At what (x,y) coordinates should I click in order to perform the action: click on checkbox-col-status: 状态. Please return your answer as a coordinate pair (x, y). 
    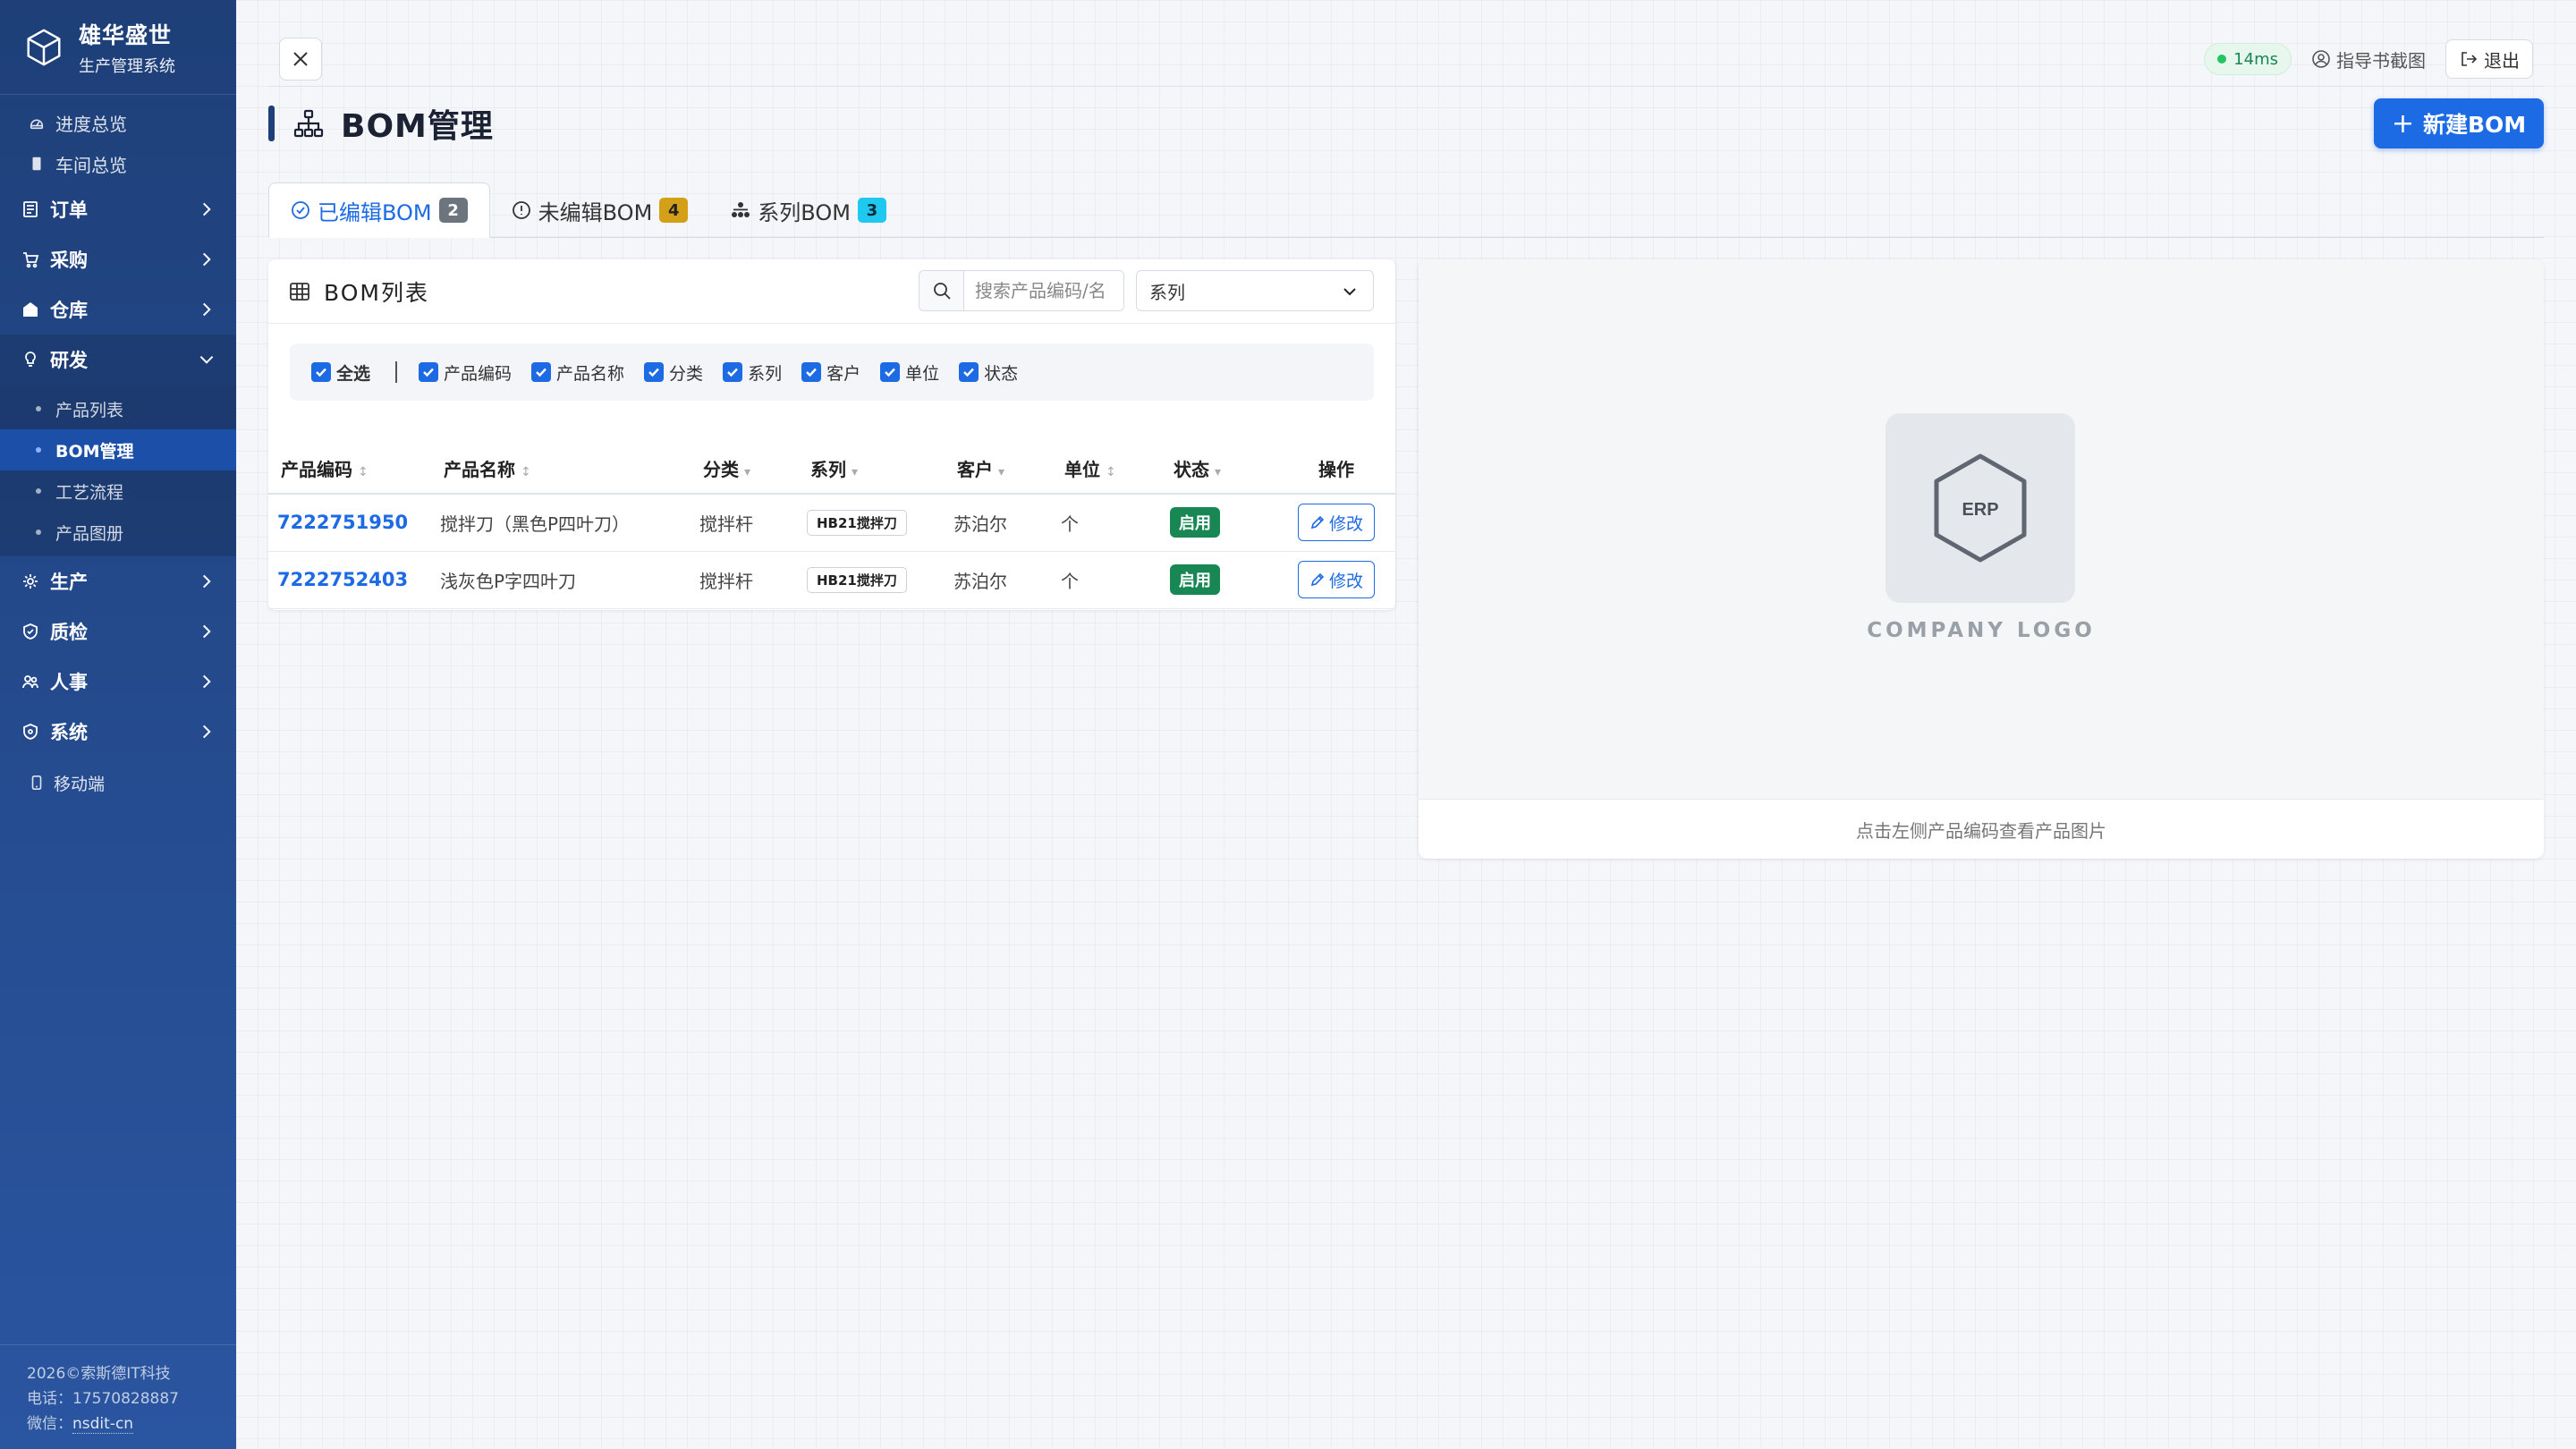
    Looking at the image, I should click on (988, 372).